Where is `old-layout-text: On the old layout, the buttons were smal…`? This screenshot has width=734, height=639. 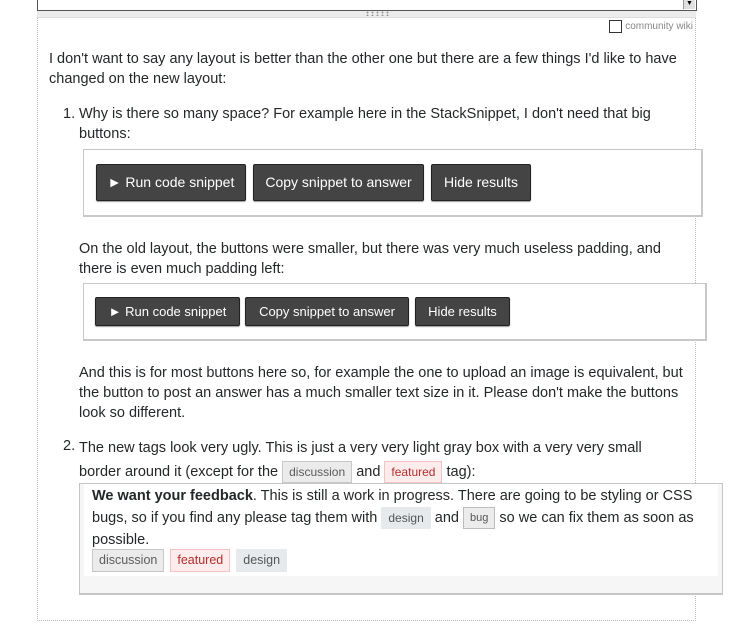
old-layout-text: On the old layout, the buttons were smal… is located at coordinates (370, 259).